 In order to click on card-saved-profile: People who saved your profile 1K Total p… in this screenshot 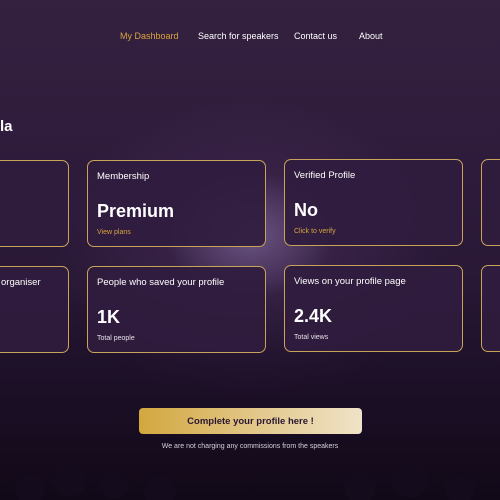, I will do `click(176, 309)`.